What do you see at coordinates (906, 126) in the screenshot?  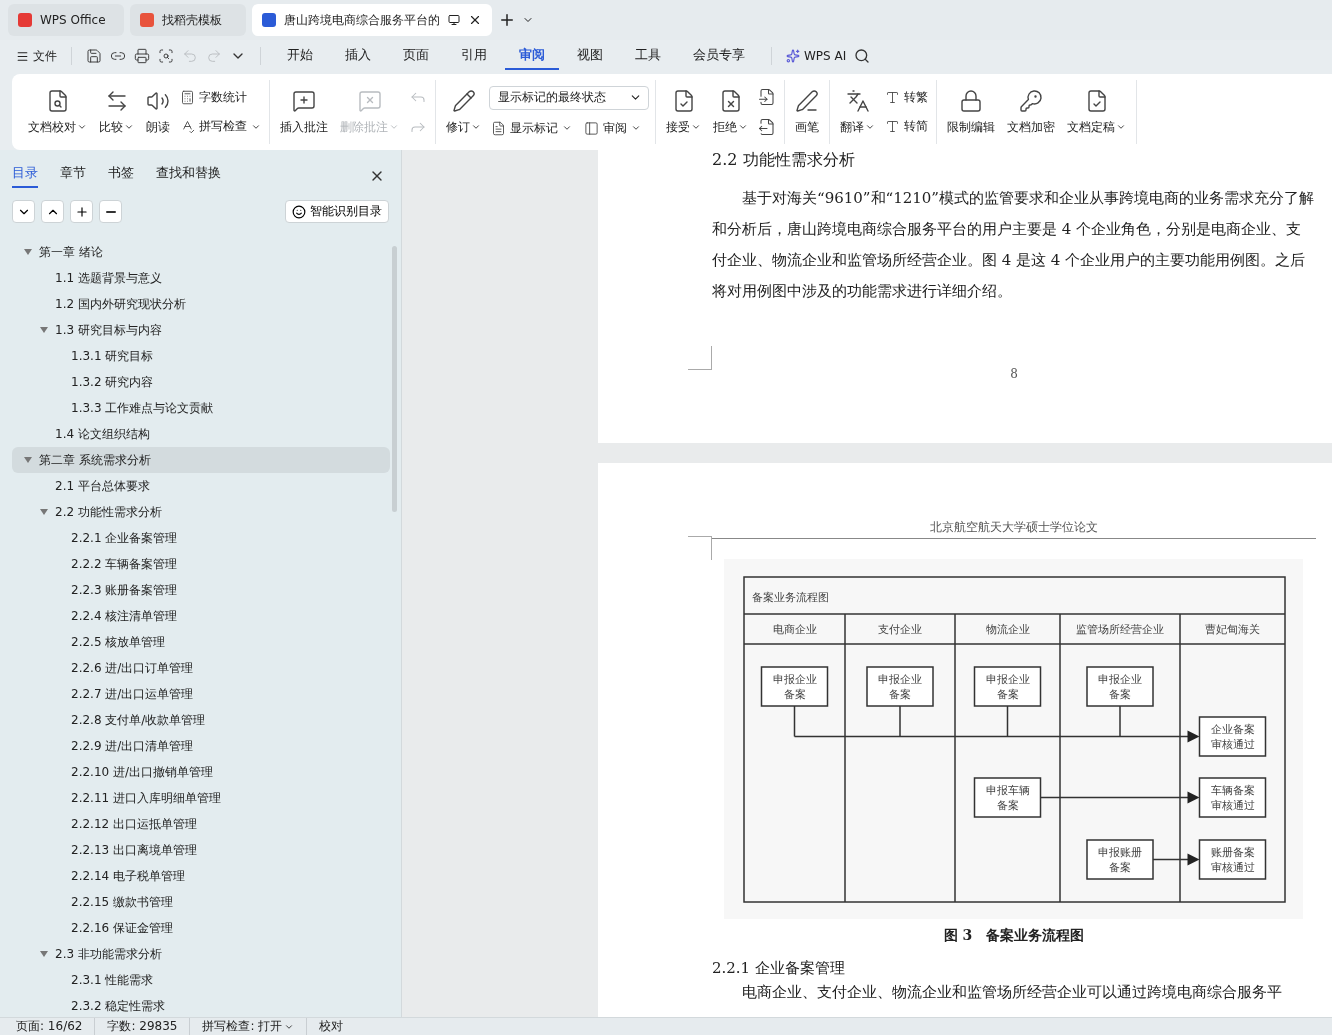 I see `ribbon-button: 转简` at bounding box center [906, 126].